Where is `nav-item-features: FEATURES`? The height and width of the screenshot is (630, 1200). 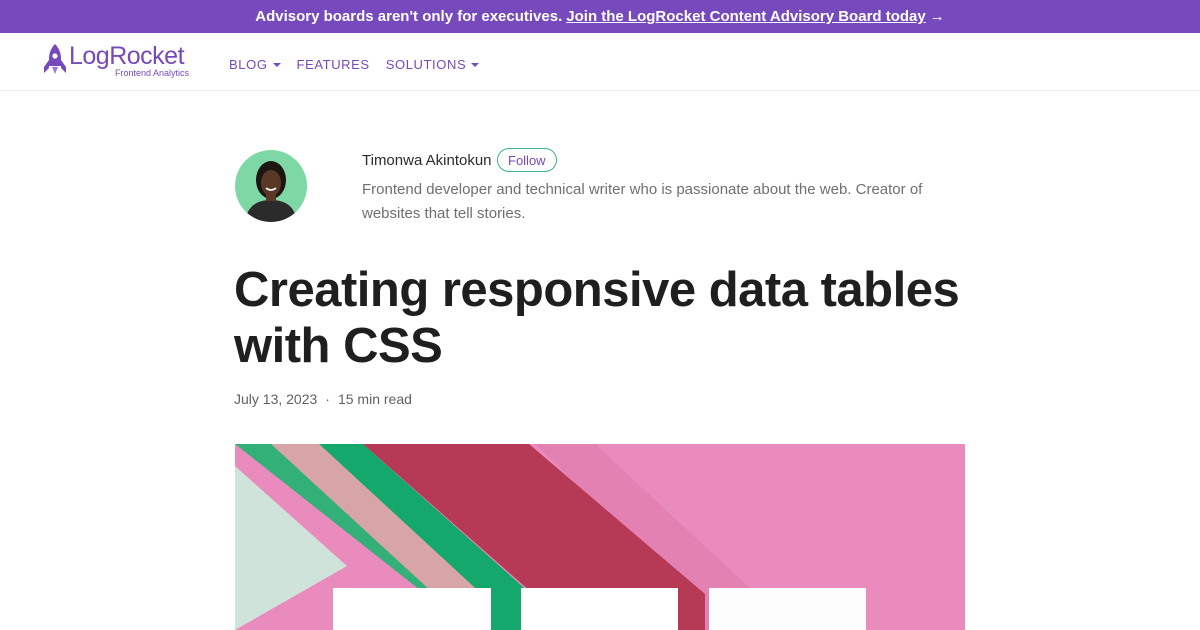 nav-item-features: FEATURES is located at coordinates (333, 64).